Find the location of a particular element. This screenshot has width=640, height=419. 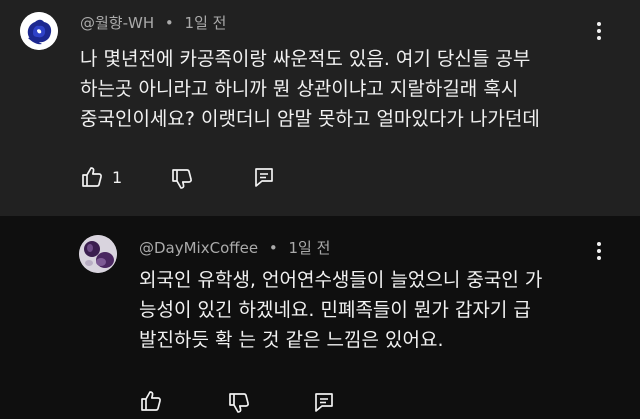

comment-line: 능성이 있긴 하겠네요. 민폐족들이 뭔가 갑자기 급 is located at coordinates (335, 310).